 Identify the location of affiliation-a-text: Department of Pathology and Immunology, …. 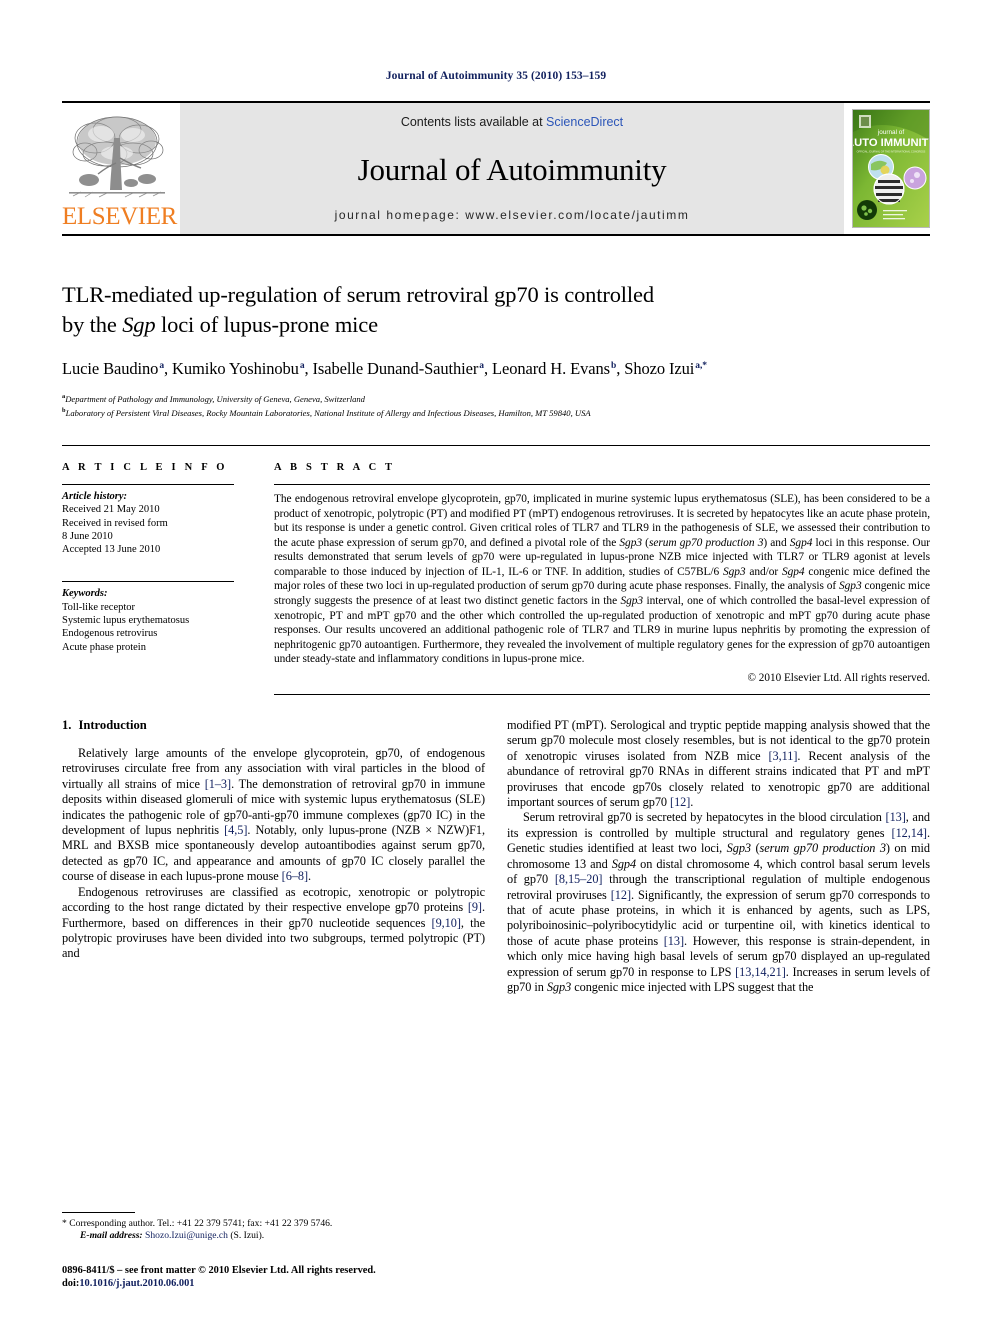
(215, 398).